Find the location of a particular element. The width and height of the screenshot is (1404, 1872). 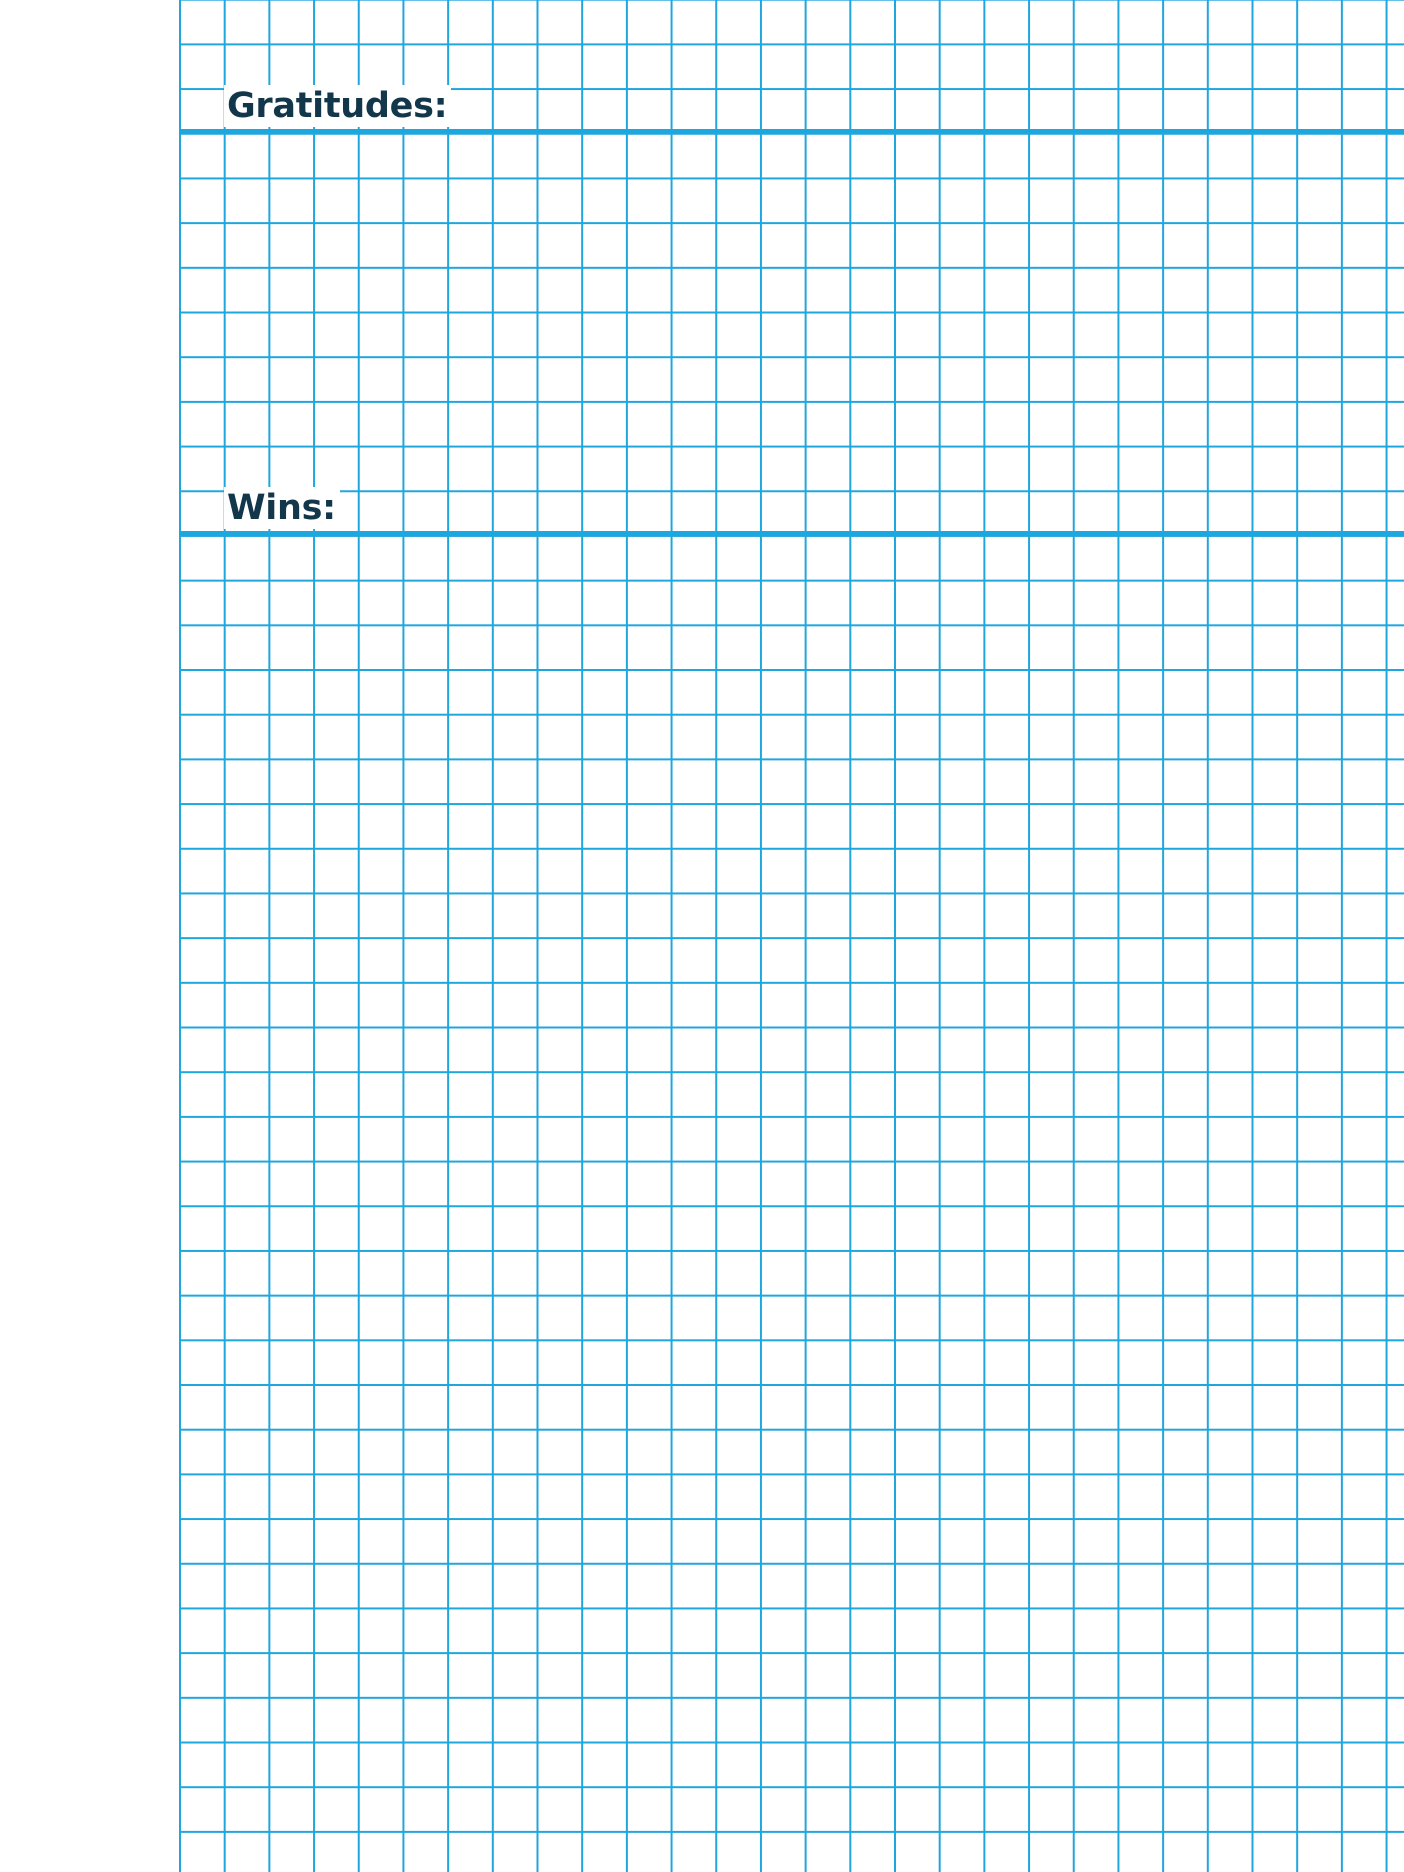

wins-section-rule is located at coordinates (791, 533).